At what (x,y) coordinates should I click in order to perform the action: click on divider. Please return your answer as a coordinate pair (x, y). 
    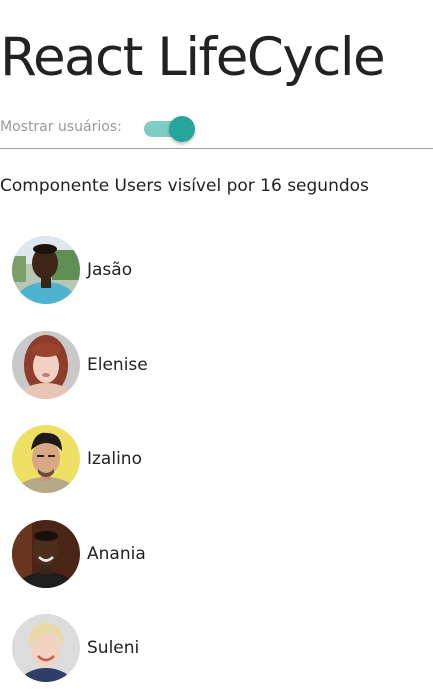
    Looking at the image, I should click on (216, 148).